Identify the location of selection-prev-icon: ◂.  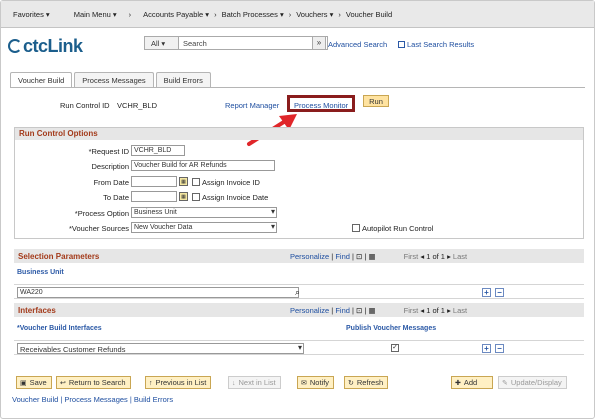
(422, 256).